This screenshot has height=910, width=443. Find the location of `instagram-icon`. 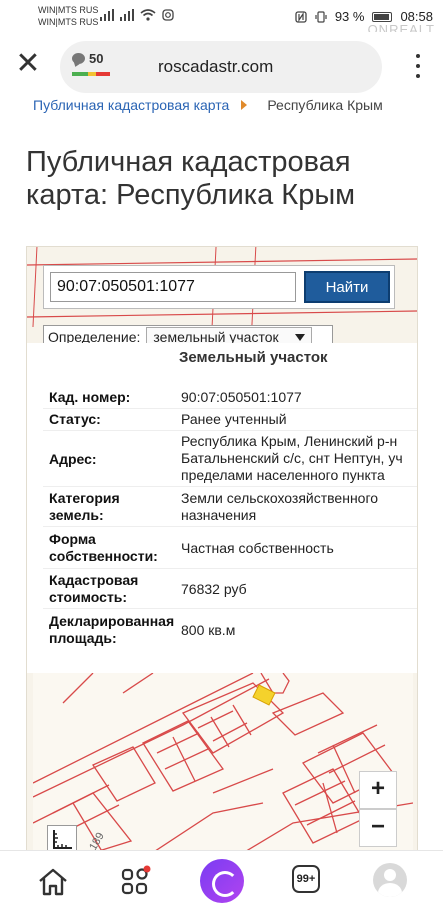

instagram-icon is located at coordinates (168, 15).